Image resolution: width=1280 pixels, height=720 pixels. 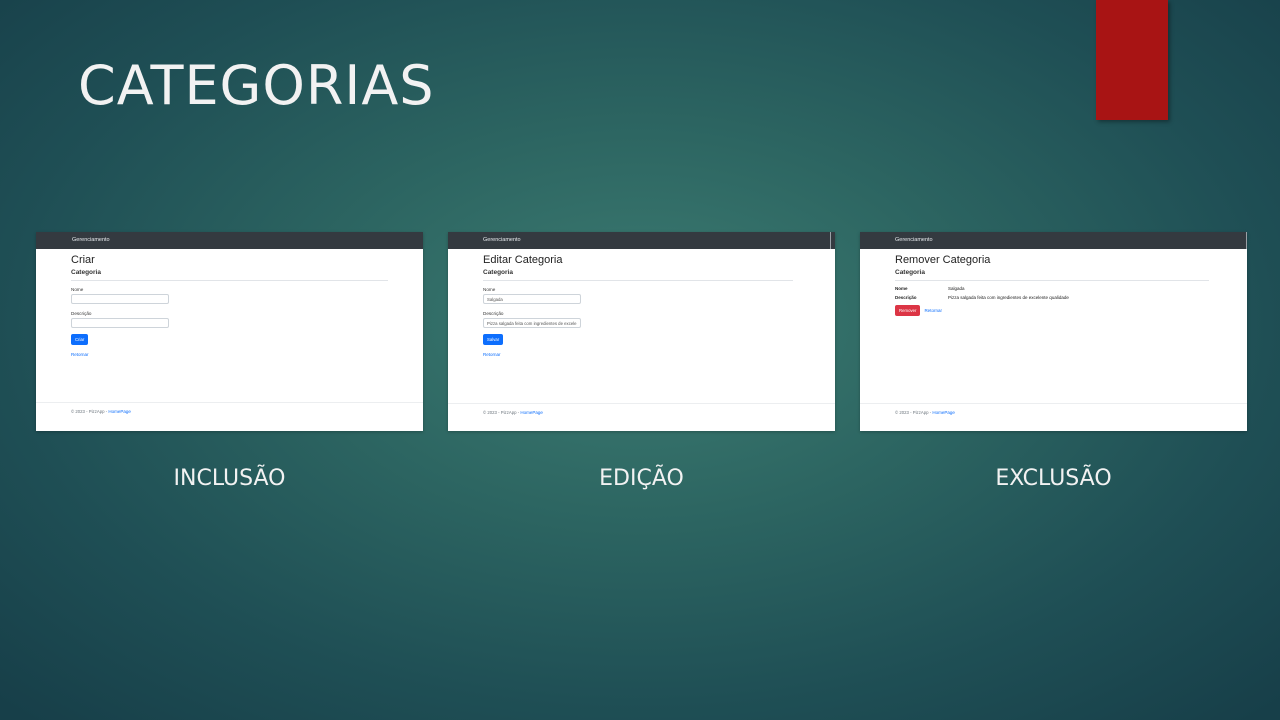 What do you see at coordinates (493, 339) in the screenshot?
I see `save-button: Salvar` at bounding box center [493, 339].